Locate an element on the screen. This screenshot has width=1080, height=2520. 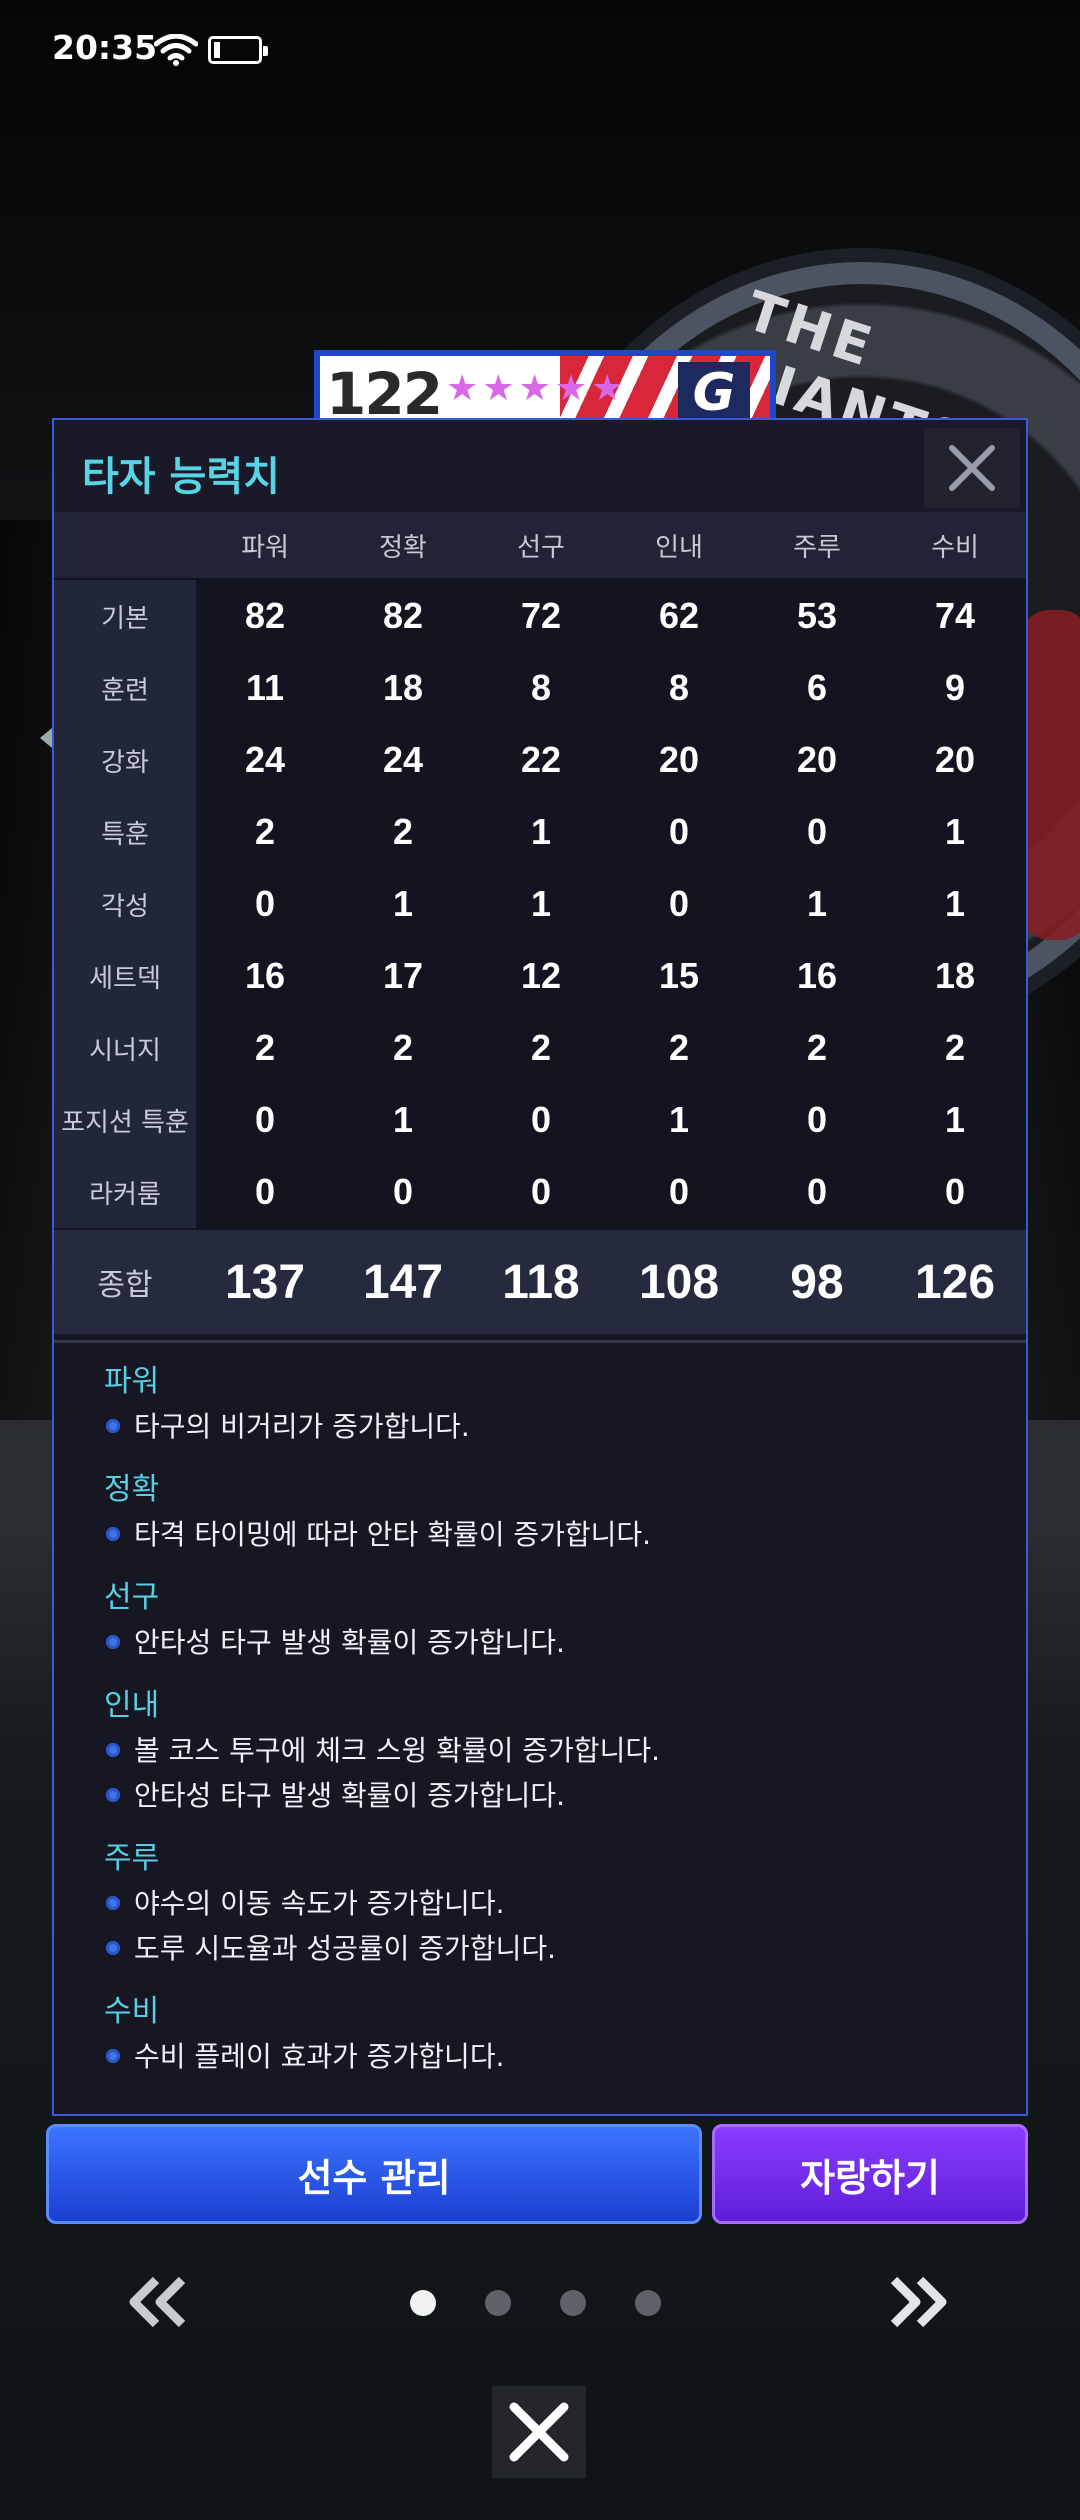
row-label: 각성 is located at coordinates (125, 904).